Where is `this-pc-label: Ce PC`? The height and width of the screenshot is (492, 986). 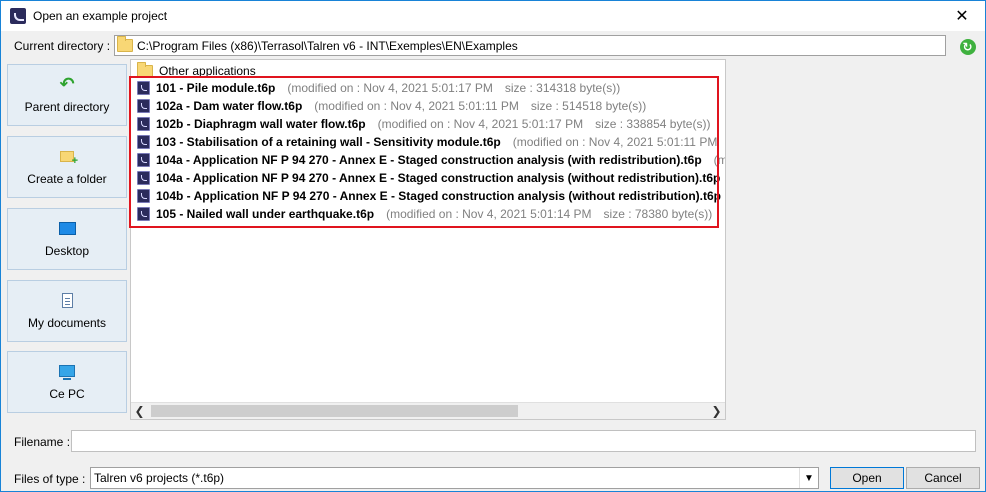 this-pc-label: Ce PC is located at coordinates (67, 394).